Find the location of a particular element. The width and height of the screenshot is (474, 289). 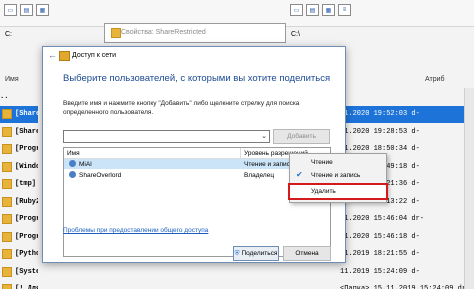

file-date: 11.2019 15:24:09 d- is located at coordinates (380, 271).